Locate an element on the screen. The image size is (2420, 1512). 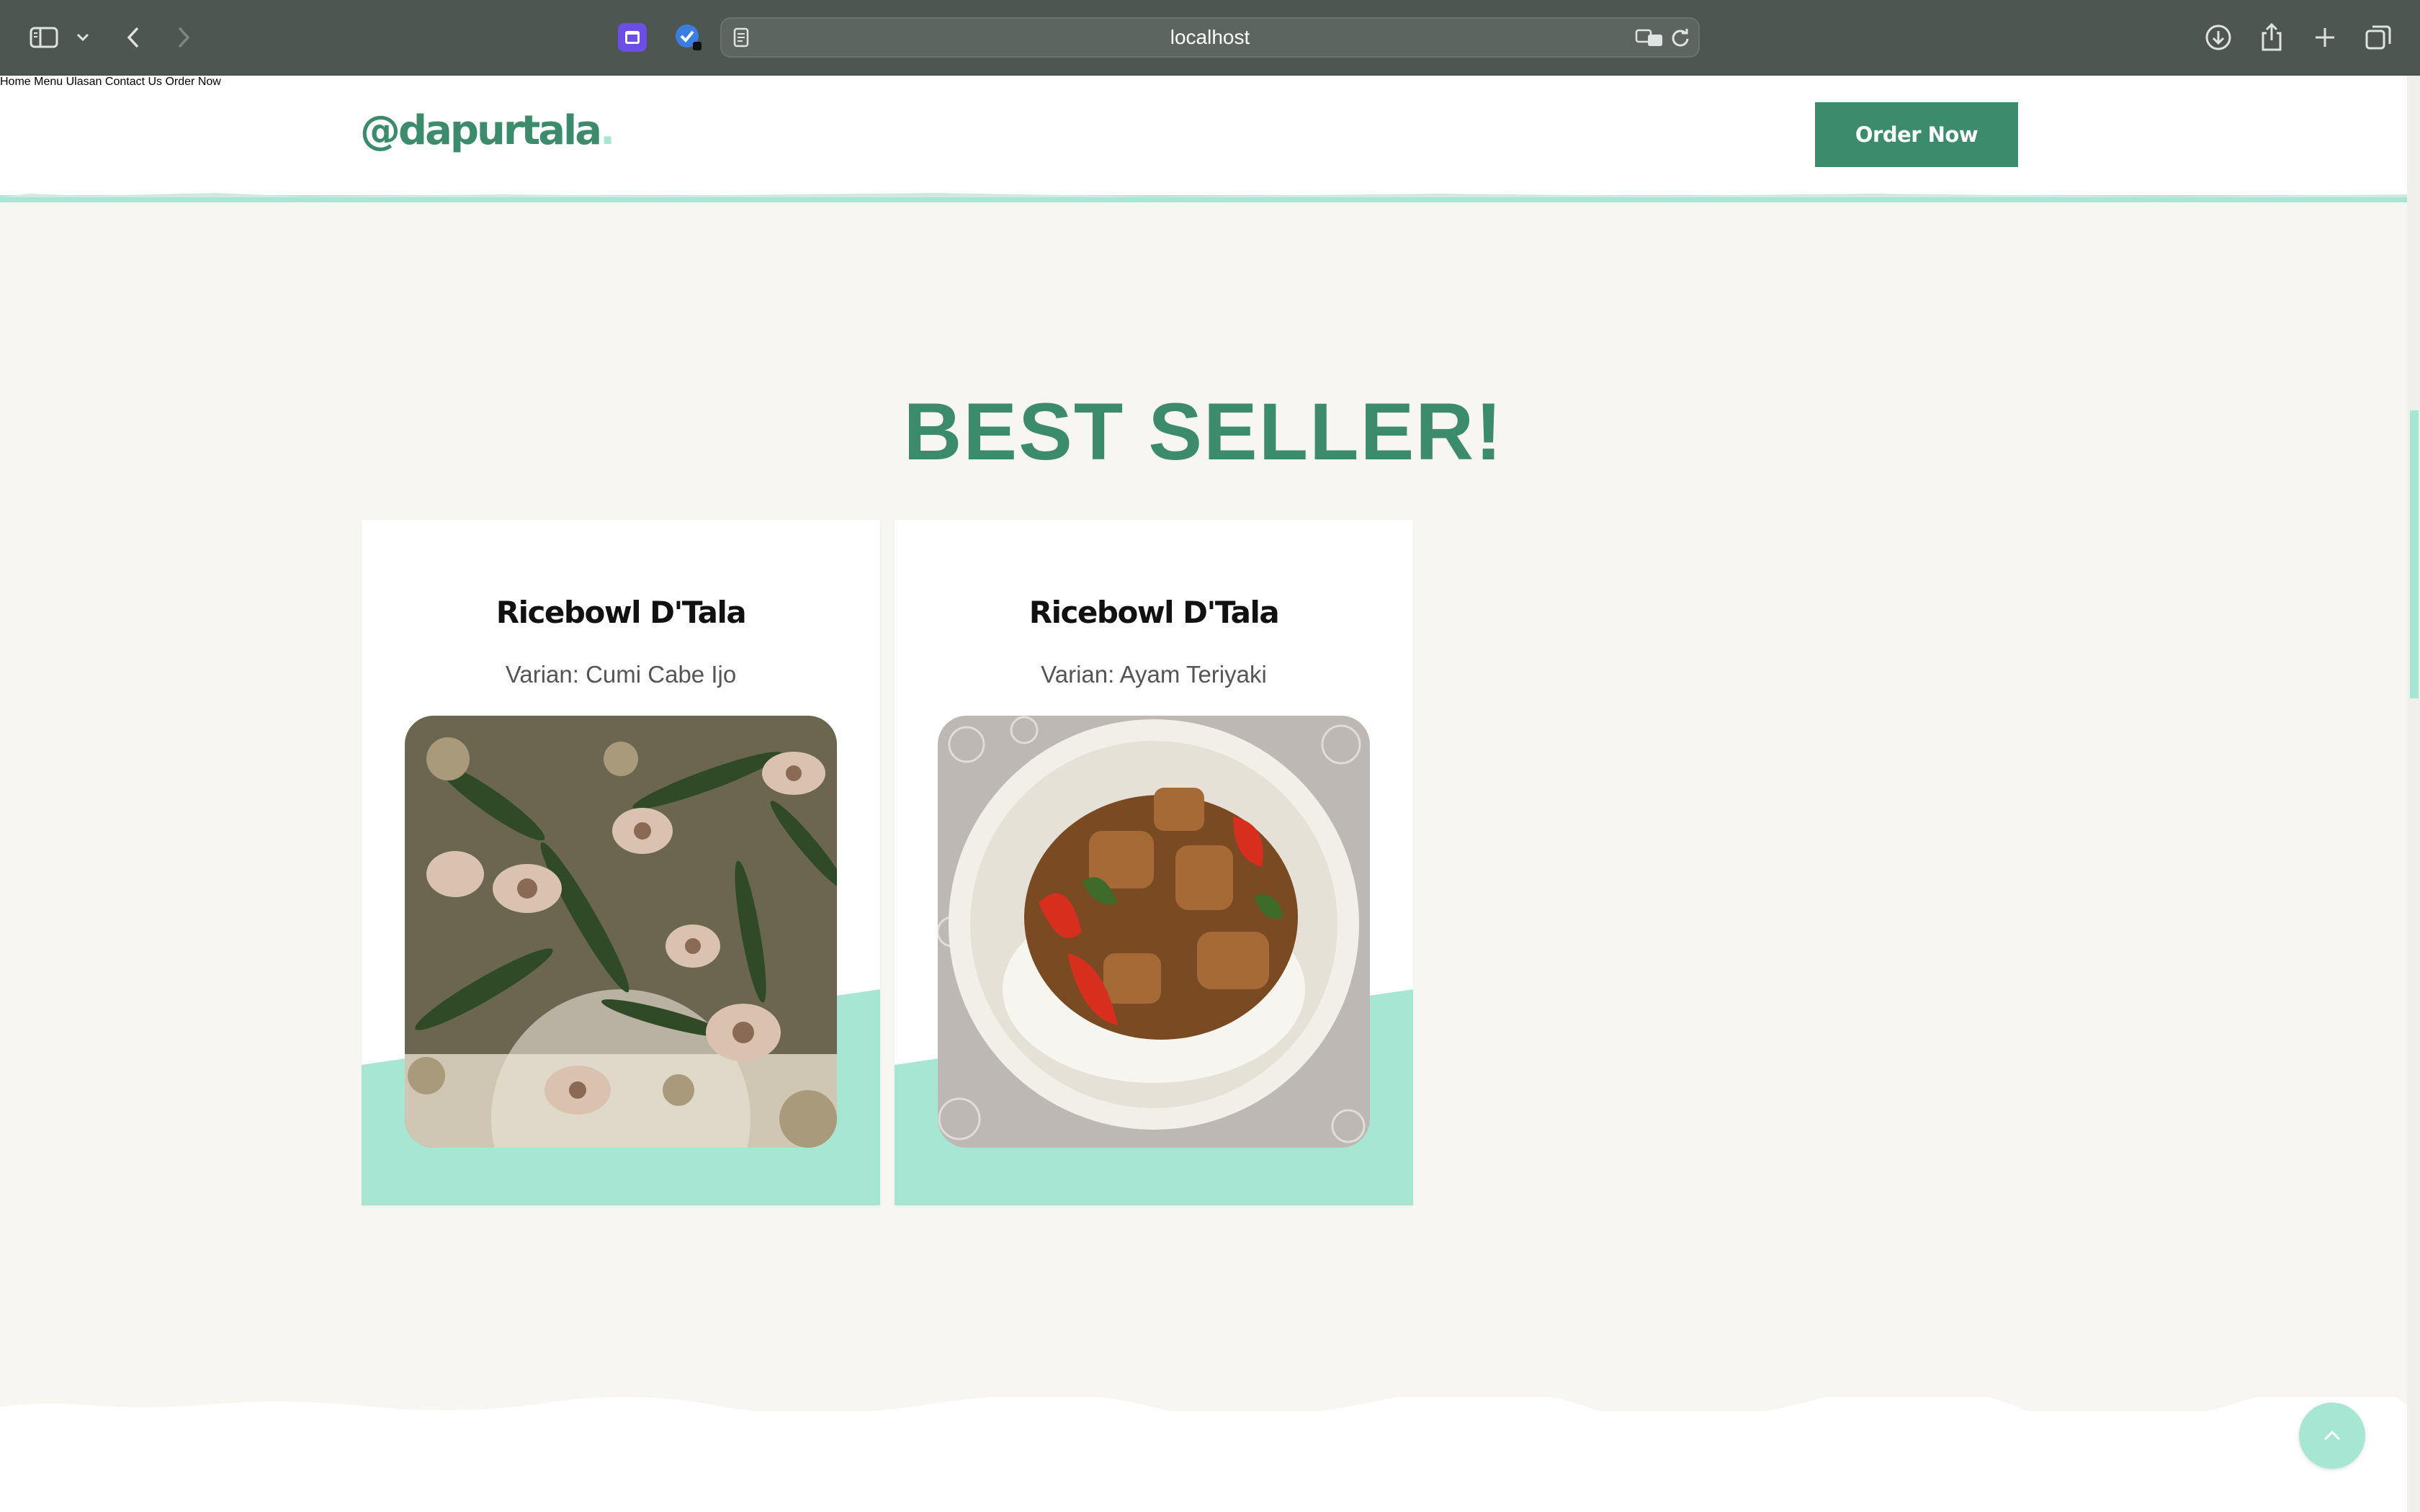
address-bar: localhost is located at coordinates (1210, 37).